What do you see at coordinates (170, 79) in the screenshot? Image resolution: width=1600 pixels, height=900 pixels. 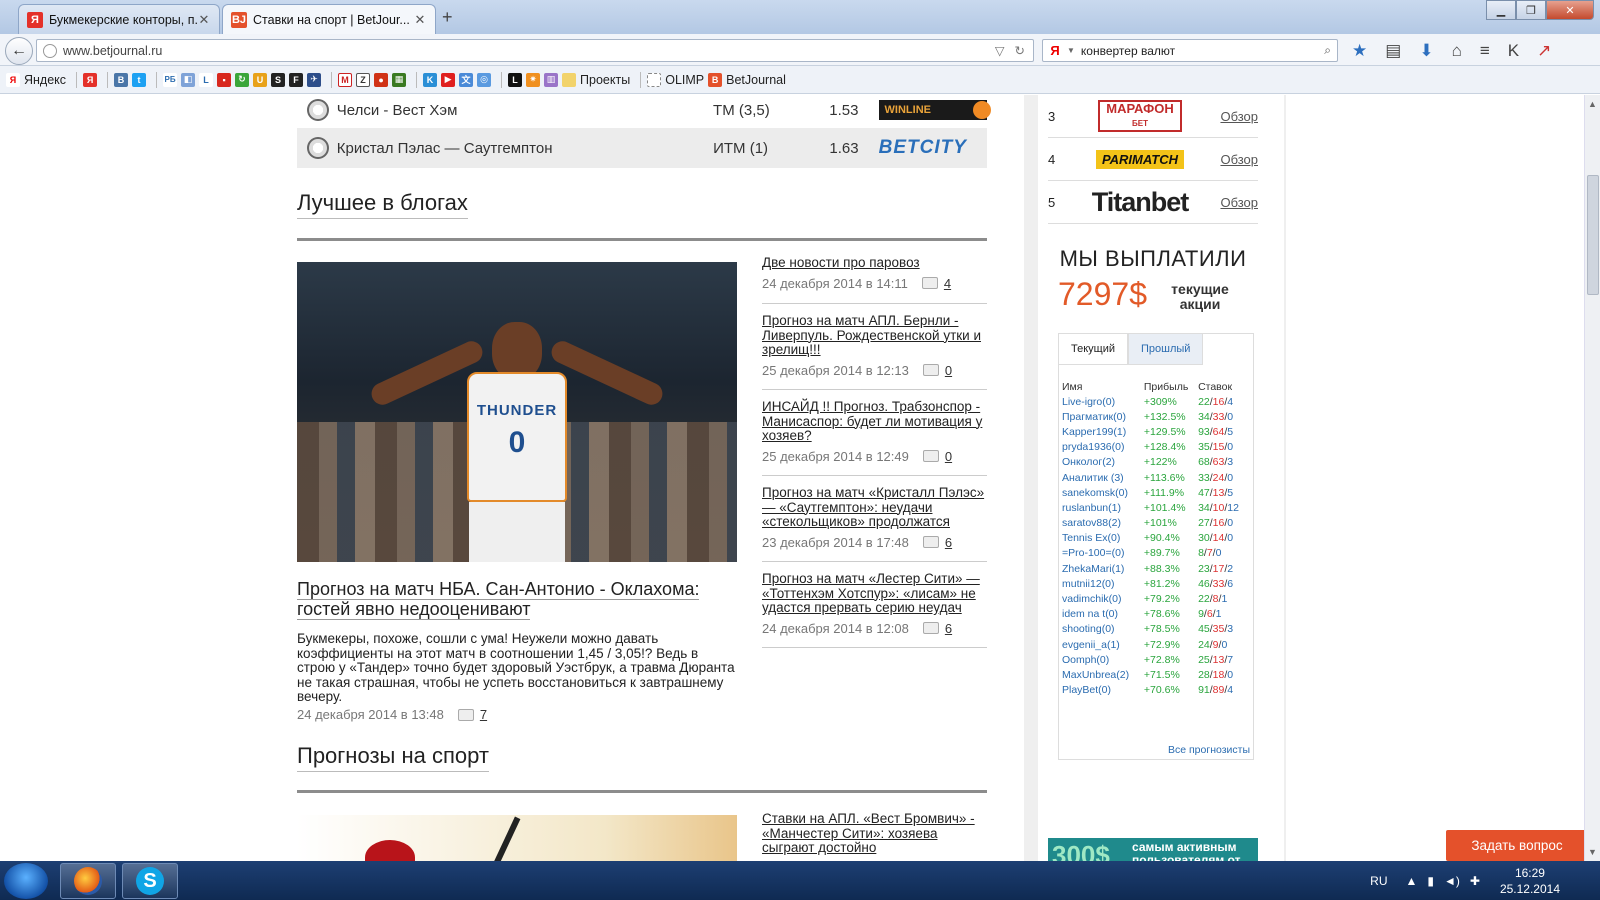 I see `rb-icon: РБ` at bounding box center [170, 79].